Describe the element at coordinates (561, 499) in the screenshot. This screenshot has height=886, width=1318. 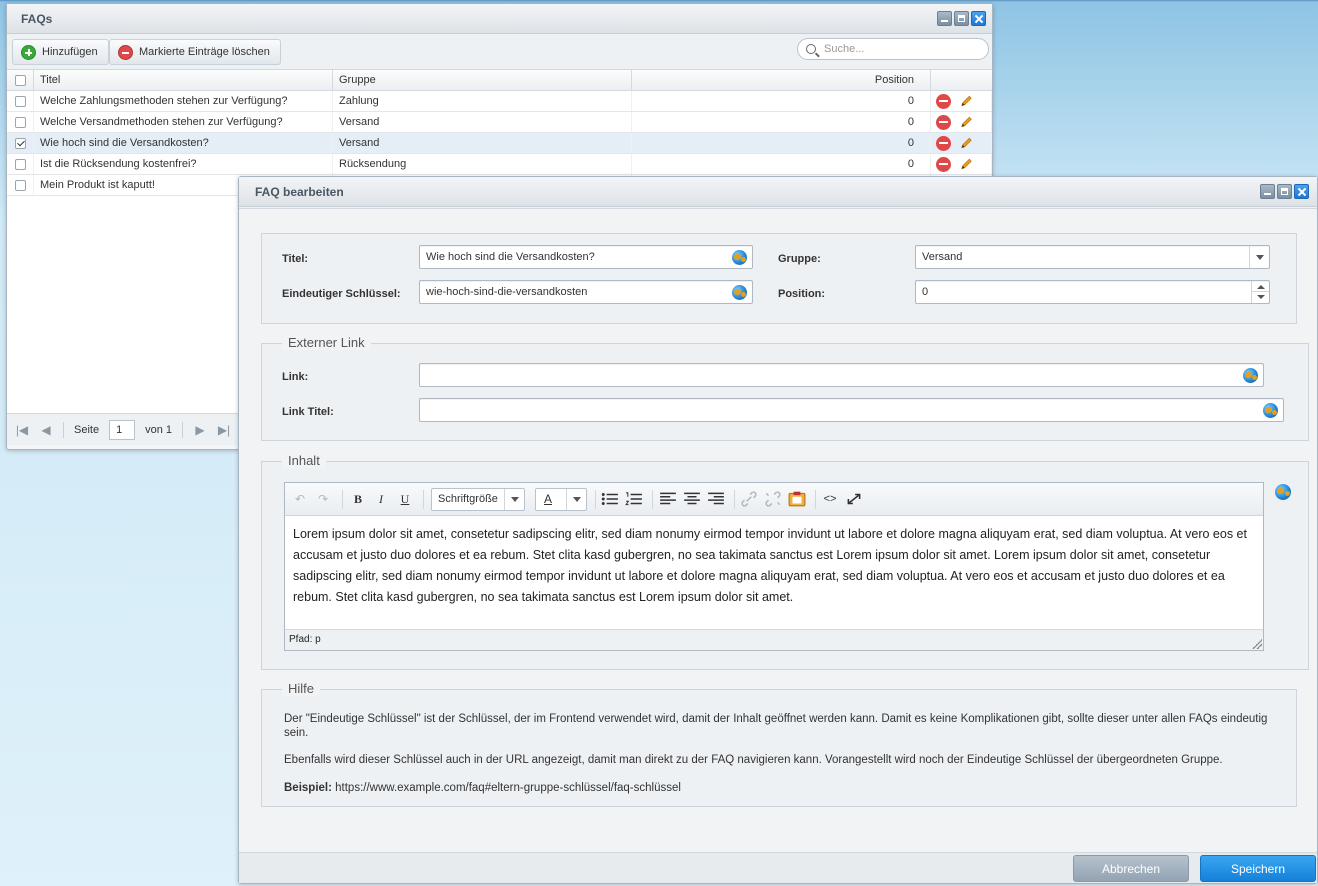
I see `text-color-select: A` at that location.